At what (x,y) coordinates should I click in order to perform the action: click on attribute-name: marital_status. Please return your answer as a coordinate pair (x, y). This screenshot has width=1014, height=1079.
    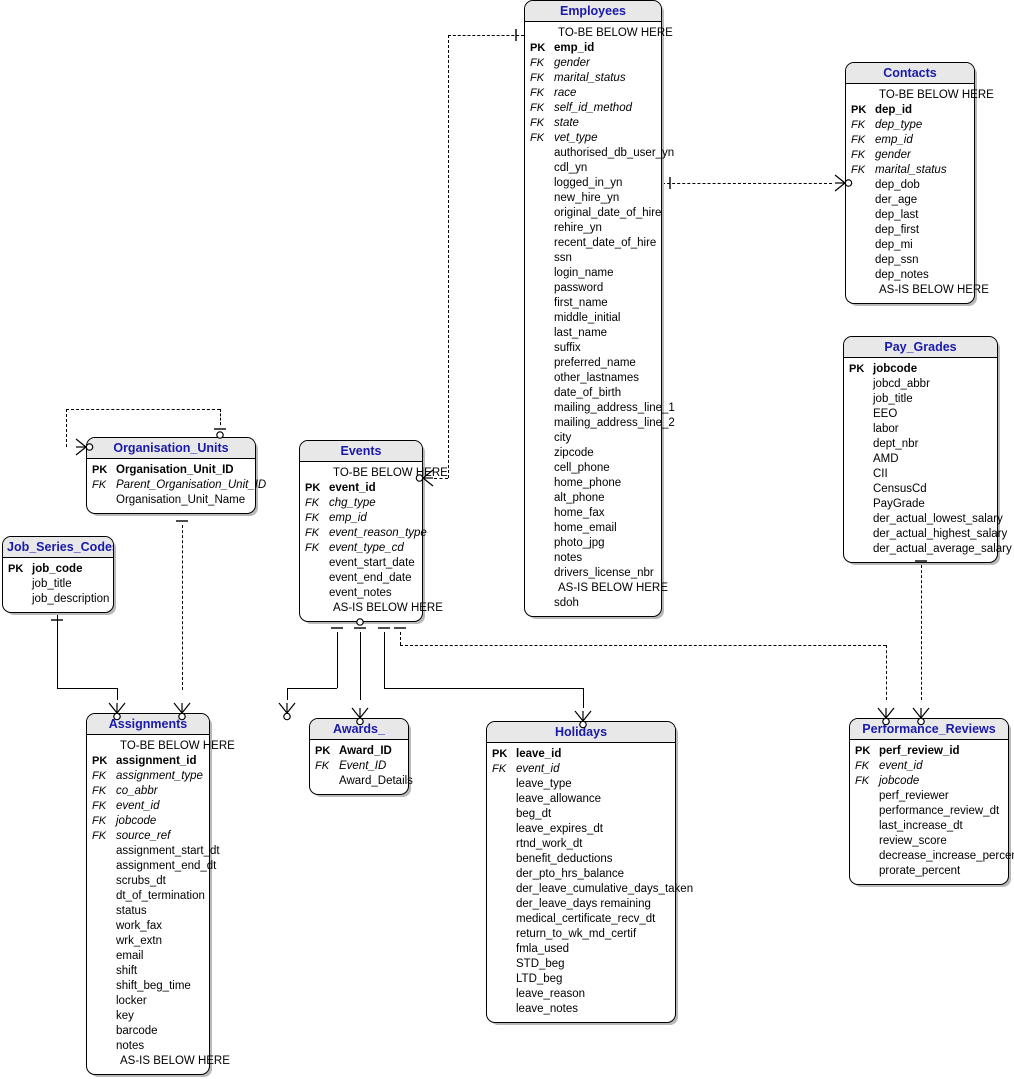
    Looking at the image, I should click on (911, 170).